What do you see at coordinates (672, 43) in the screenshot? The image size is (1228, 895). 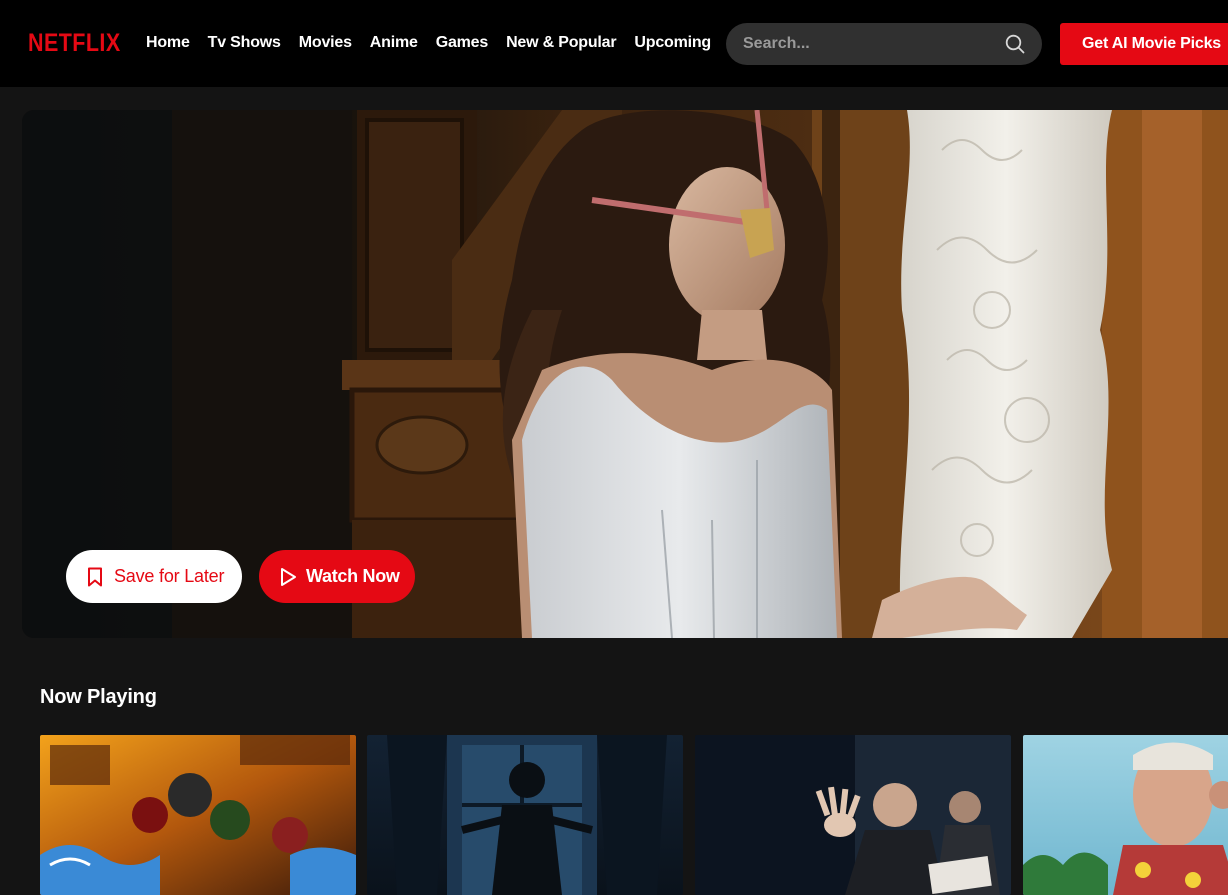 I see `nav-upcoming: Upcoming` at bounding box center [672, 43].